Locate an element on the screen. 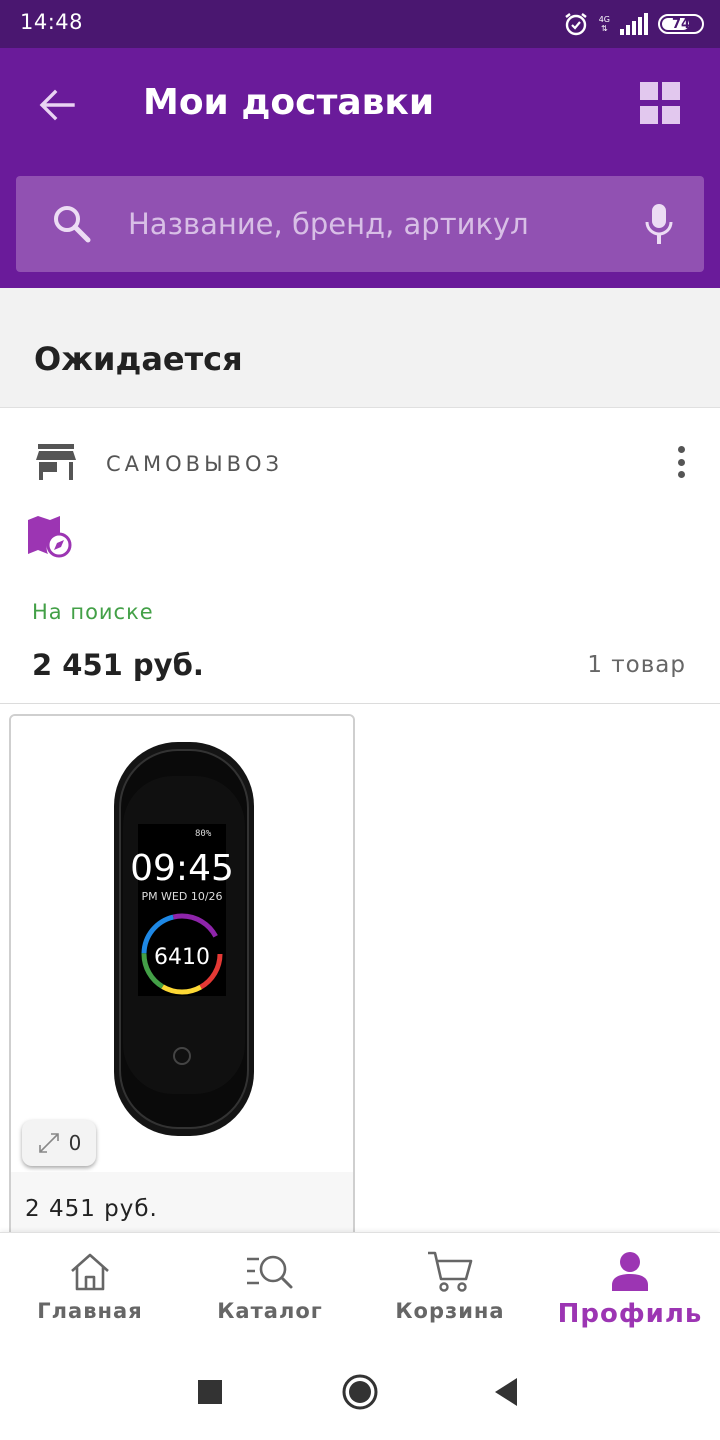 The width and height of the screenshot is (720, 1440). status-time: 14:48 is located at coordinates (52, 22).